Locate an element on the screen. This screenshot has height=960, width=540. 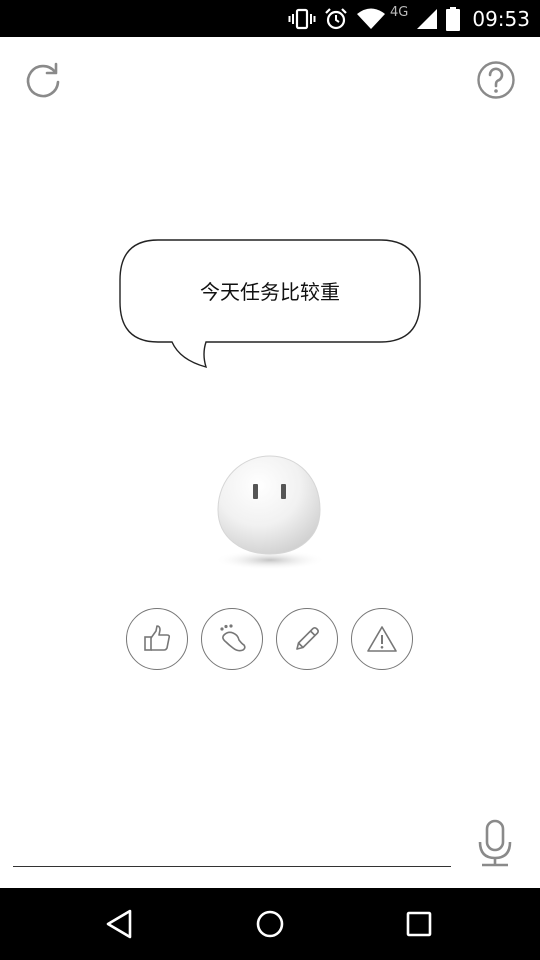
text-input-underline is located at coordinates (232, 866).